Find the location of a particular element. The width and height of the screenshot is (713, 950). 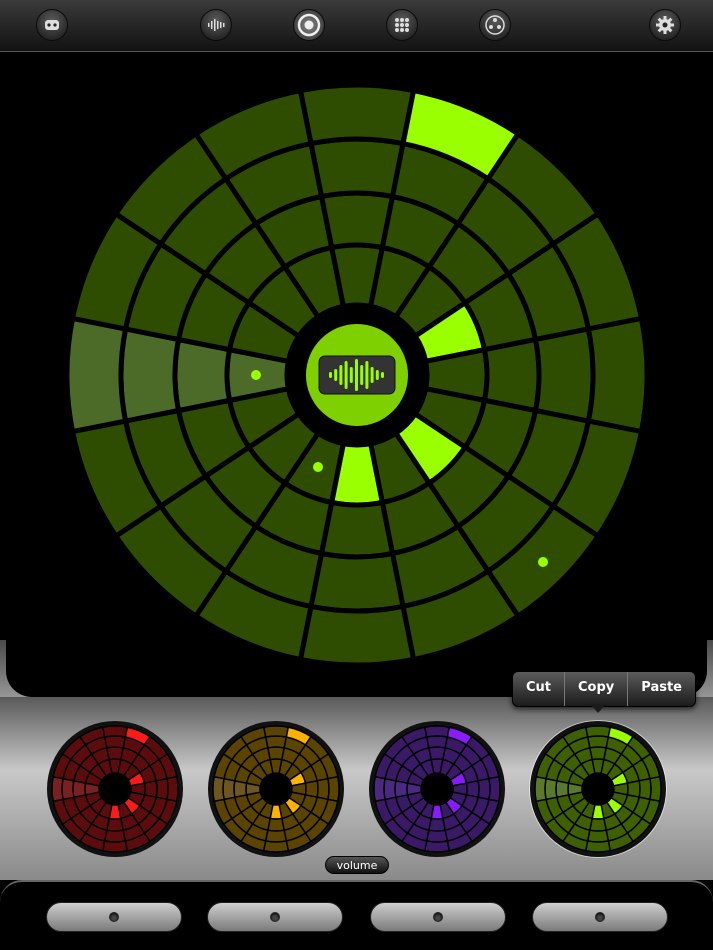

volume-button: volume is located at coordinates (357, 865).